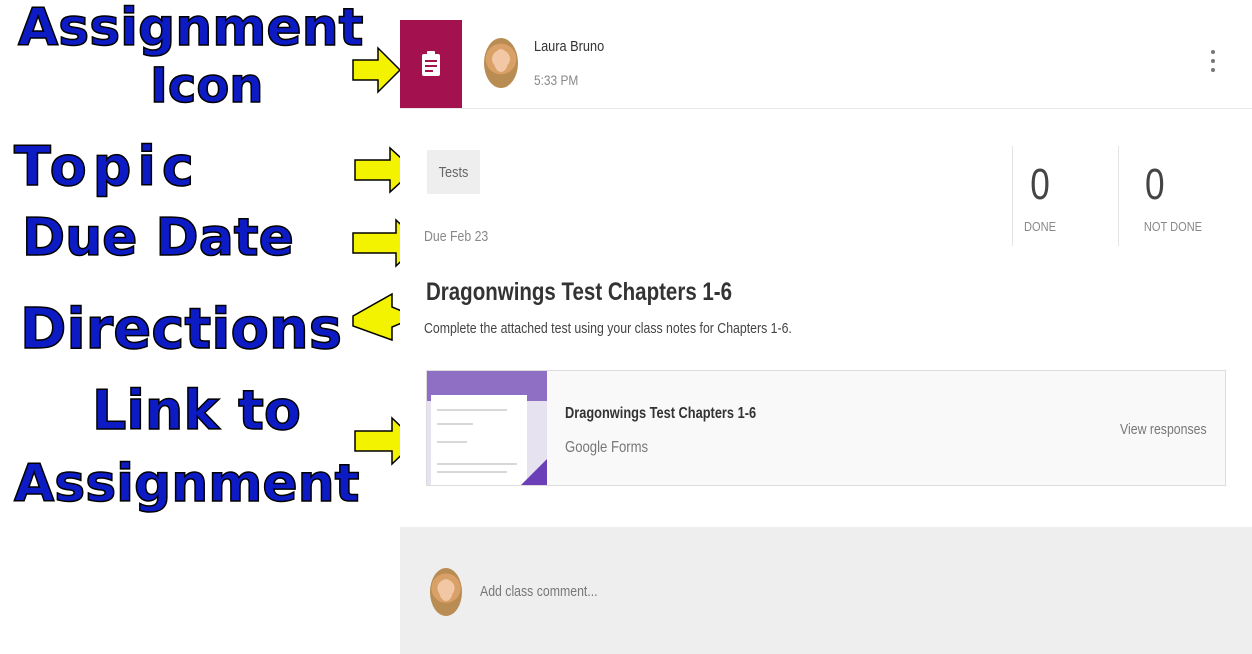  Describe the element at coordinates (534, 472) in the screenshot. I see `forms-fold-icon` at that location.